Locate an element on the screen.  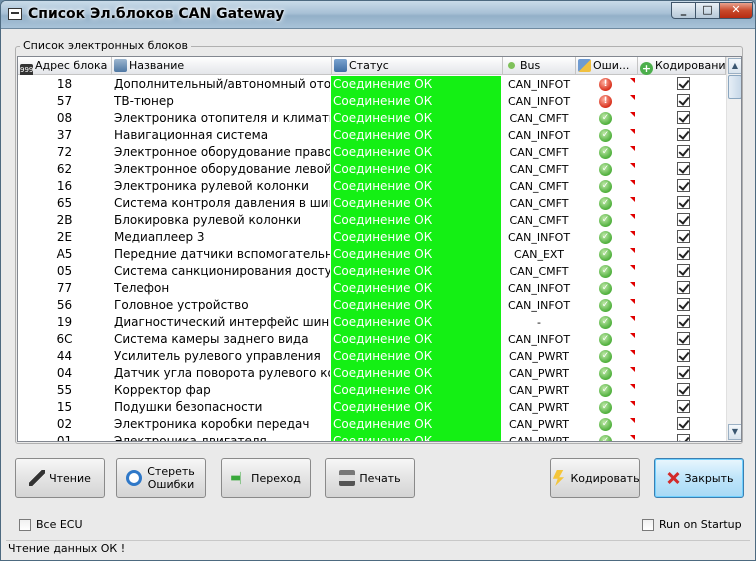
row-address: 2E is located at coordinates (64, 237).